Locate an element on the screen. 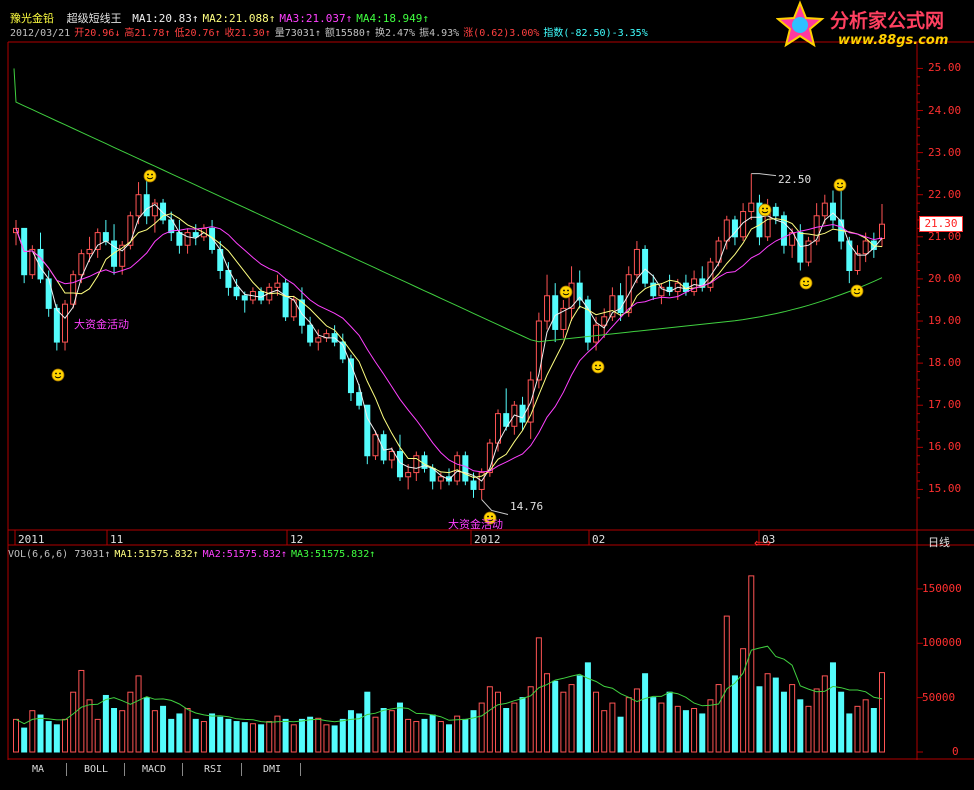 This screenshot has height=790, width=974. ma-value-3: MA4:18.949↑ is located at coordinates (393, 18).